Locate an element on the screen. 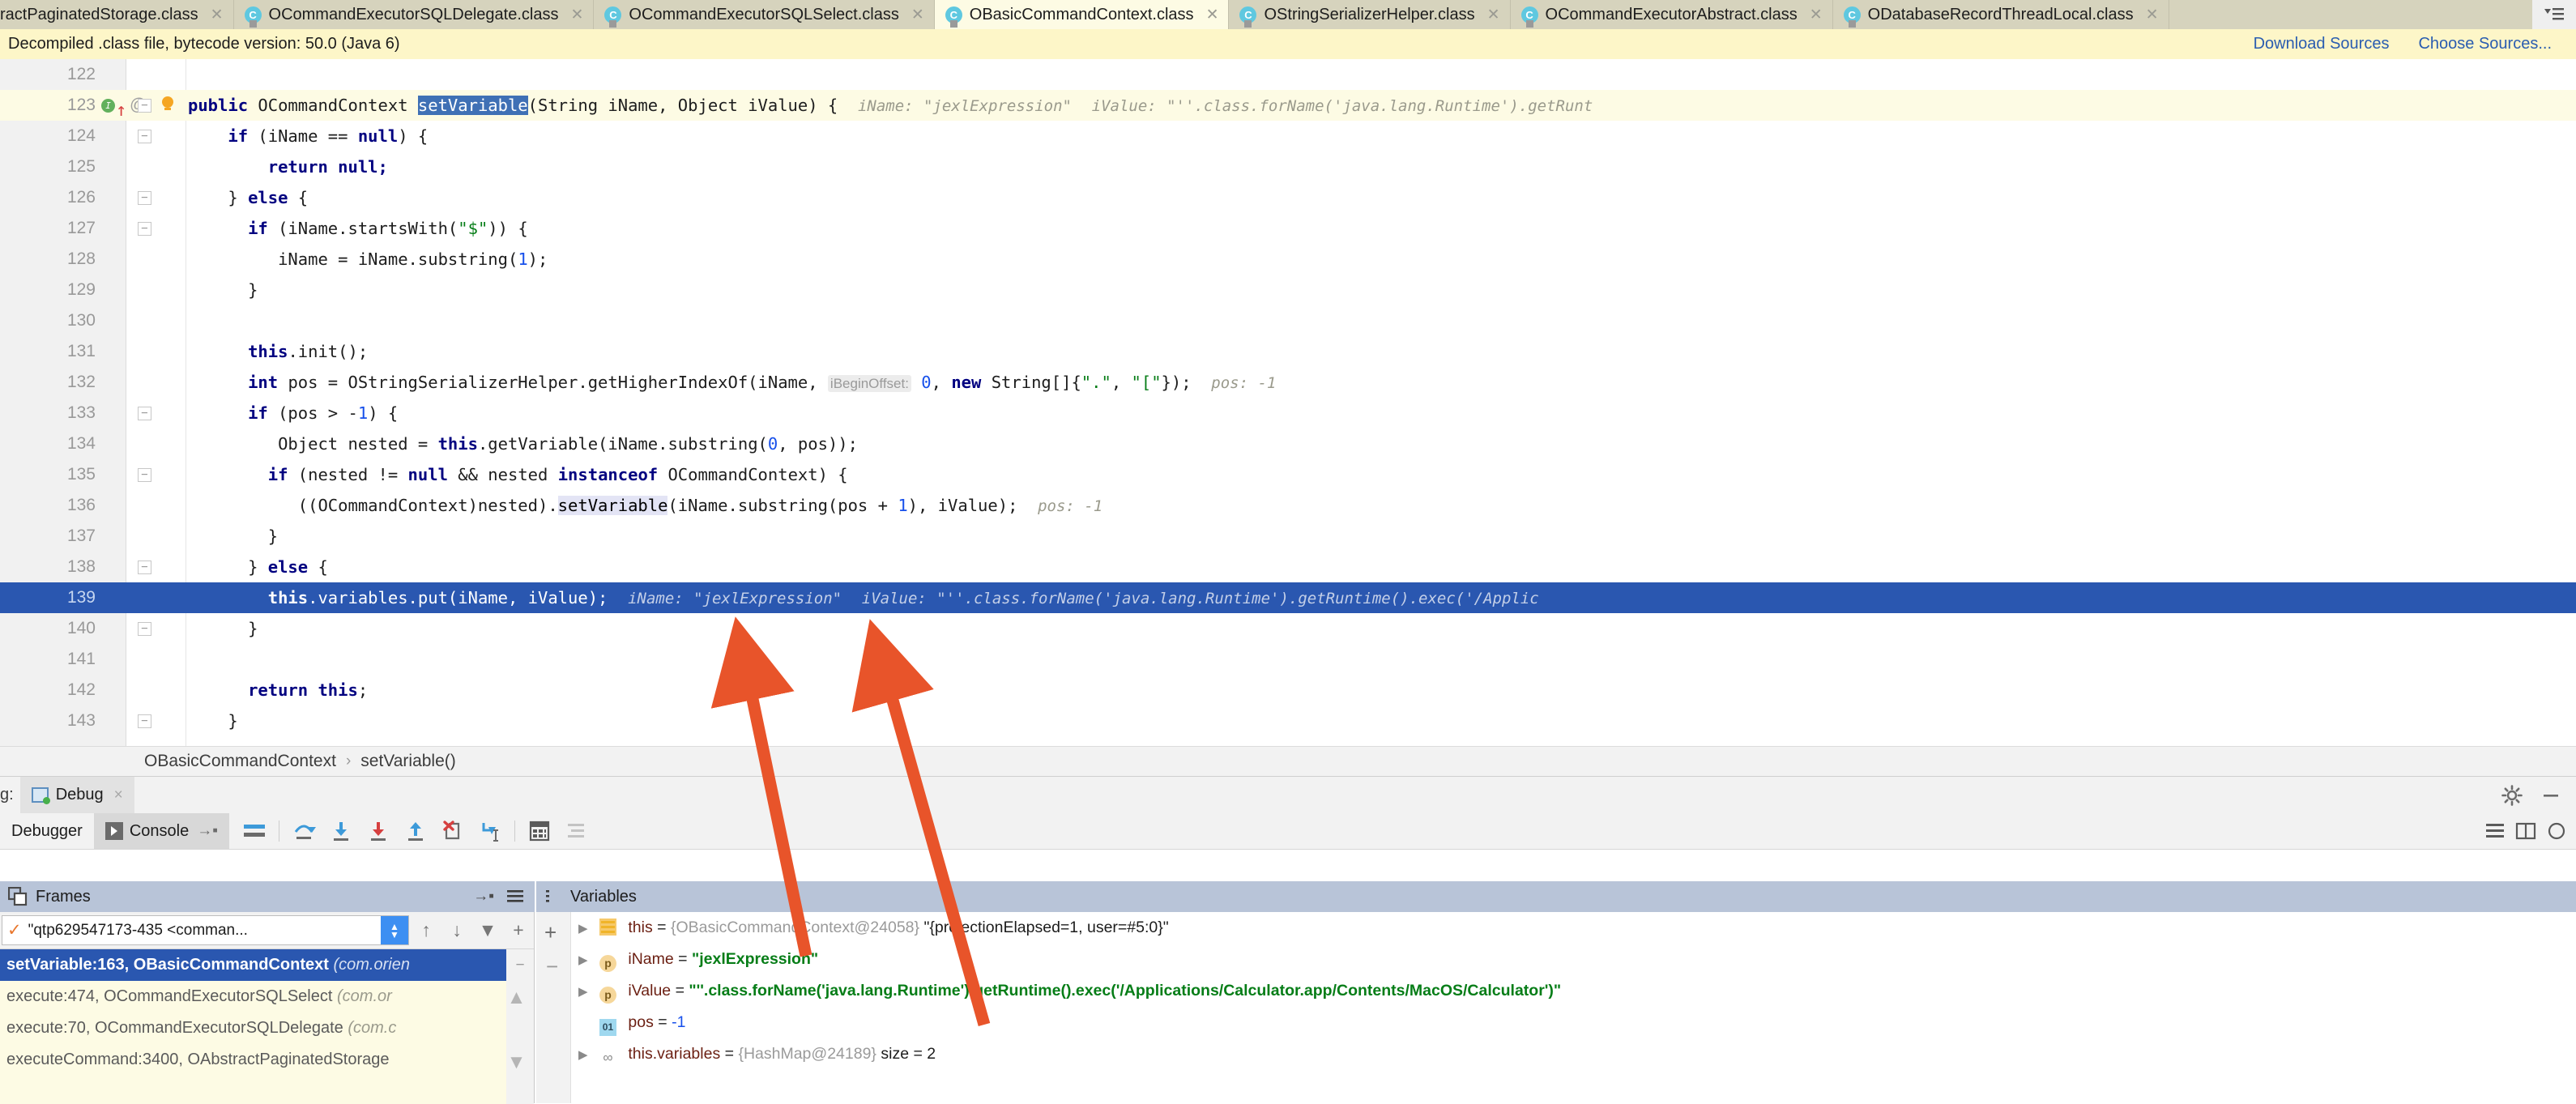 This screenshot has width=2576, height=1104. editor-tab-5: C OCommandExecutorAbstract.class ✕ is located at coordinates (1672, 14).